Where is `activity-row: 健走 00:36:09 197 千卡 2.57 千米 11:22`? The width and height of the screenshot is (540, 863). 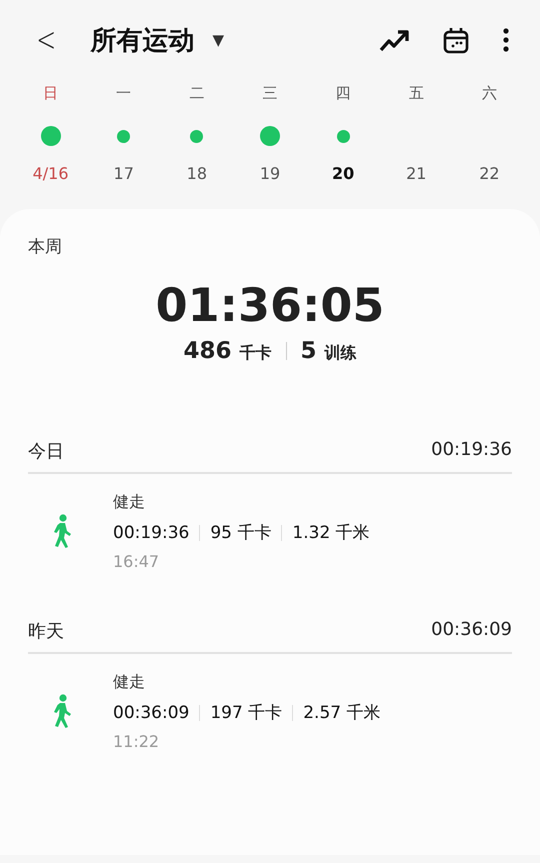 activity-row: 健走 00:36:09 197 千卡 2.57 千米 11:22 is located at coordinates (270, 702).